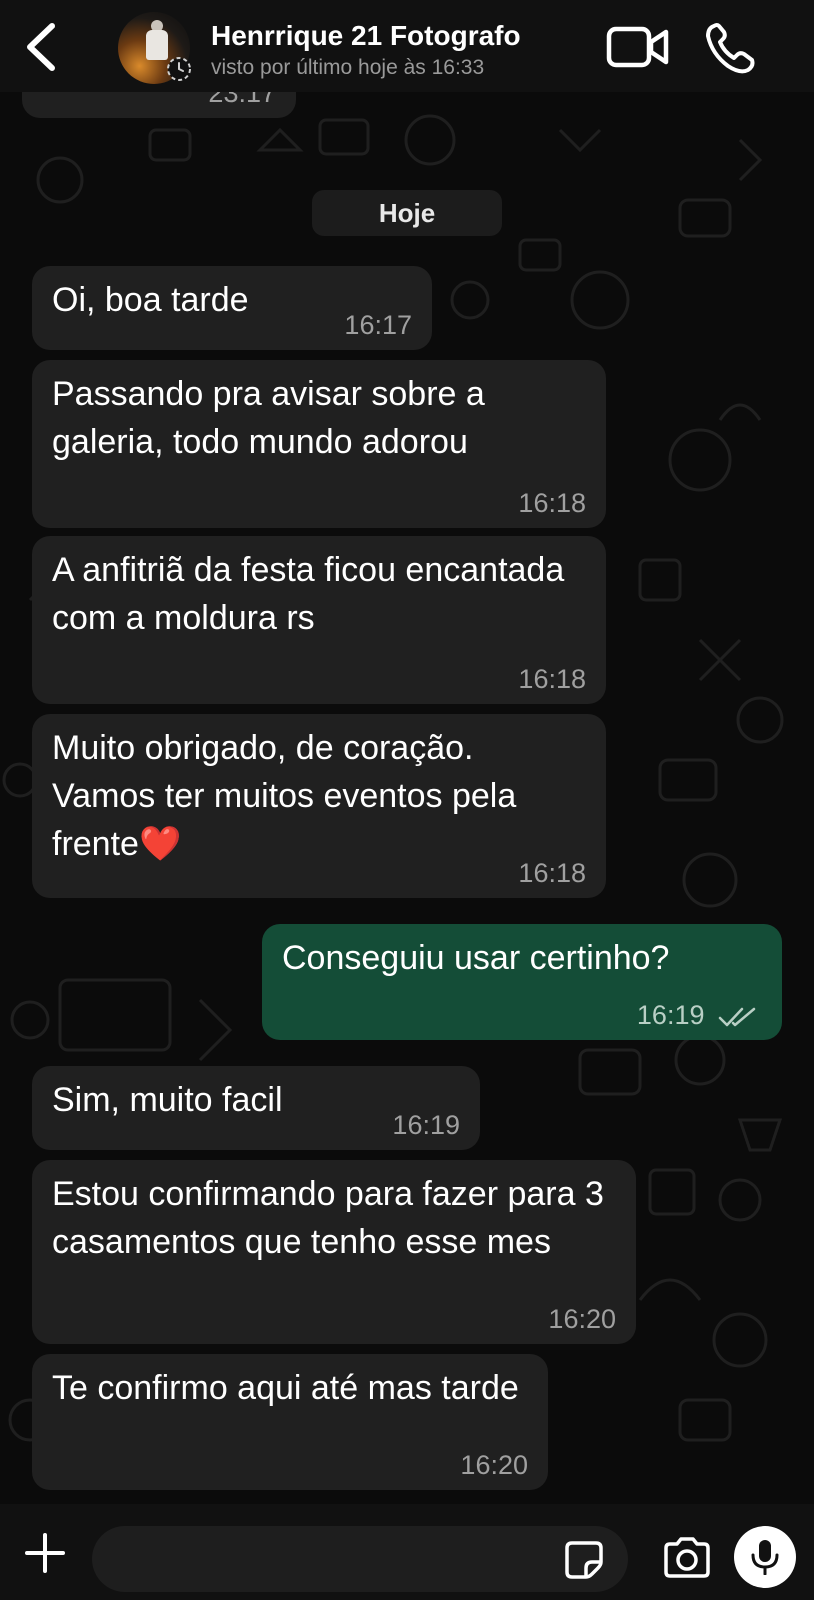 This screenshot has width=814, height=1600. I want to click on message-bubble-incoming: Te confirmo aqui até mas tarde 16:20, so click(290, 1422).